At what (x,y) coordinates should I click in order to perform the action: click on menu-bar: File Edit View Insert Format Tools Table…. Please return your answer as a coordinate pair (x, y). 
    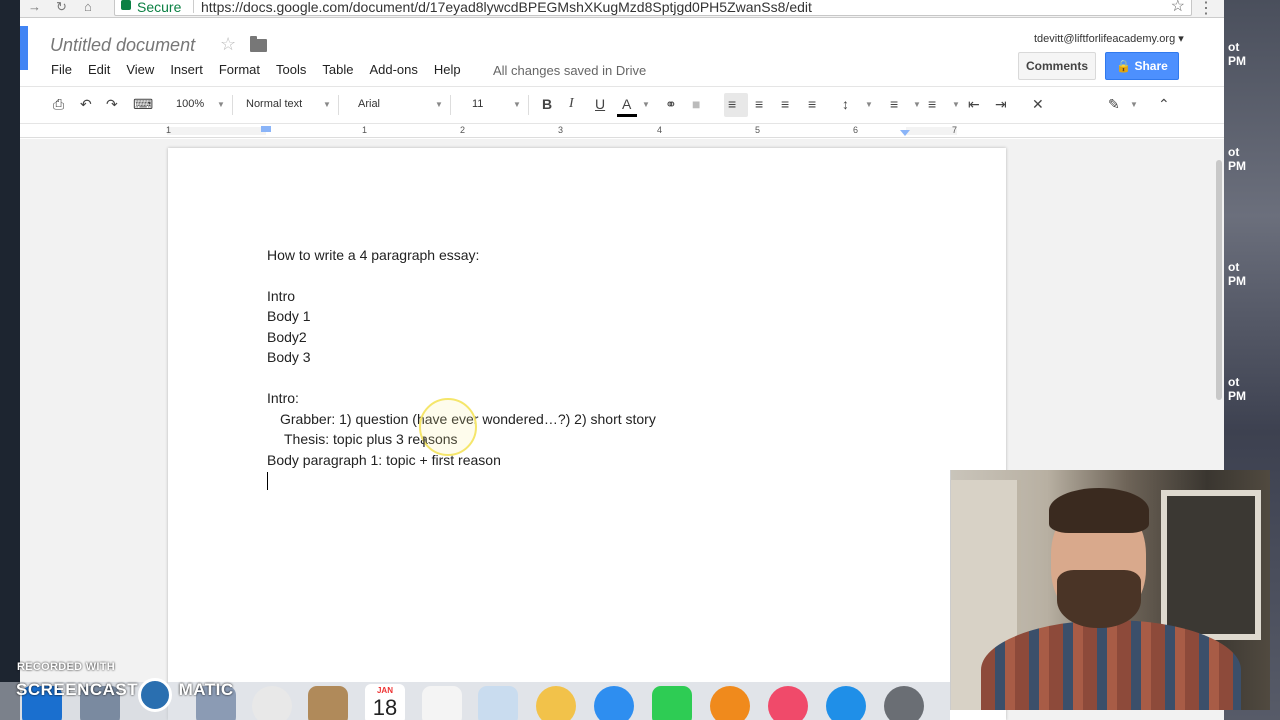
    Looking at the image, I should click on (264, 69).